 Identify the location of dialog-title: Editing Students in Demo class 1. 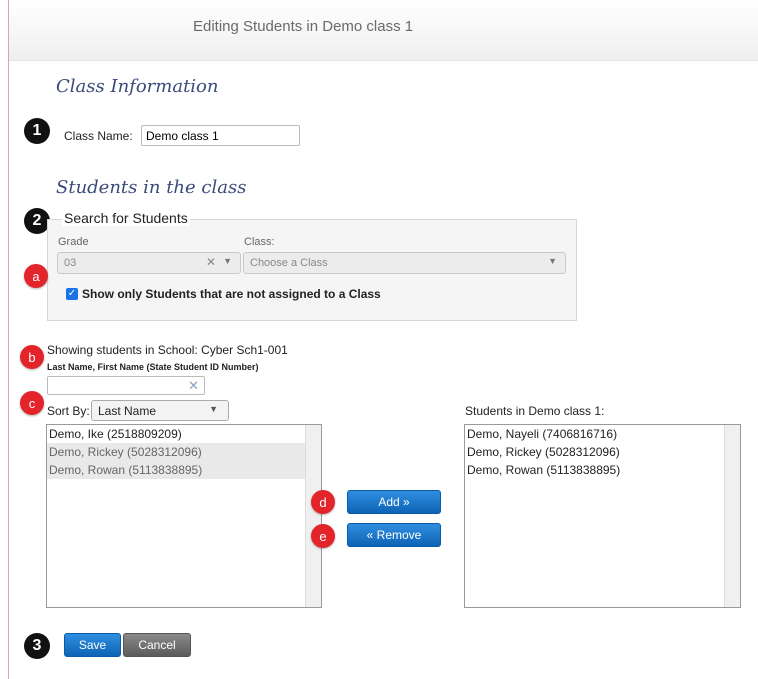
(303, 26).